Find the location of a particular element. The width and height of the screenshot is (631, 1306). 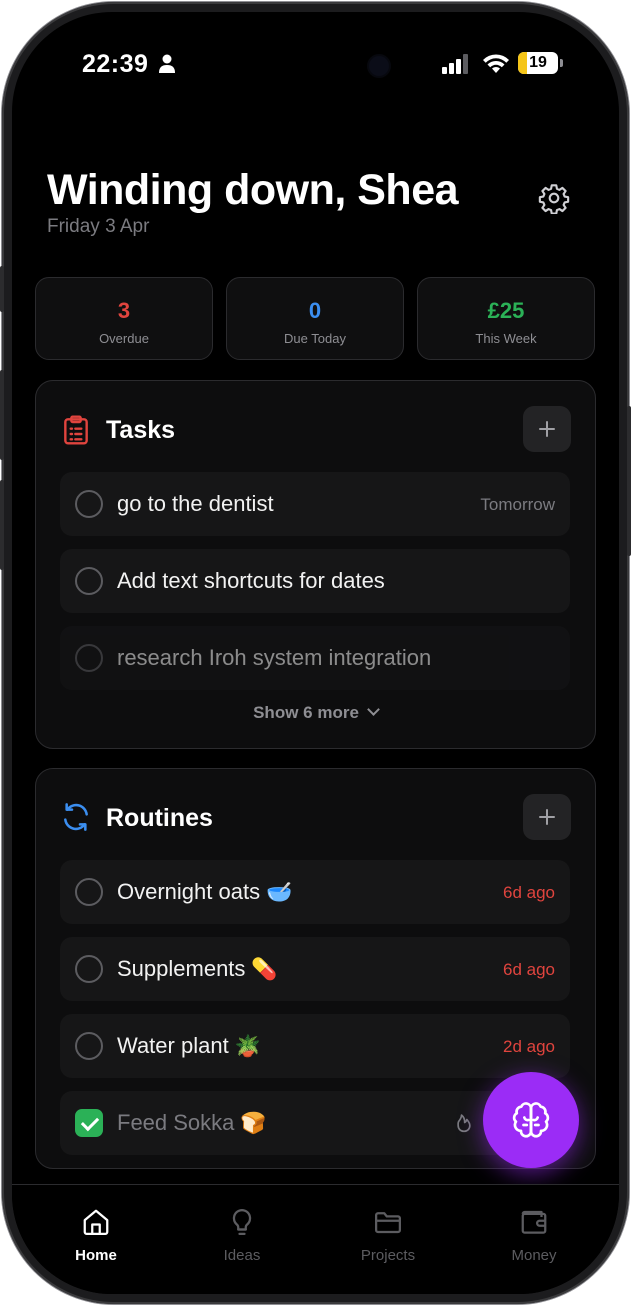

show-more-button: Show 6 more is located at coordinates (315, 713).